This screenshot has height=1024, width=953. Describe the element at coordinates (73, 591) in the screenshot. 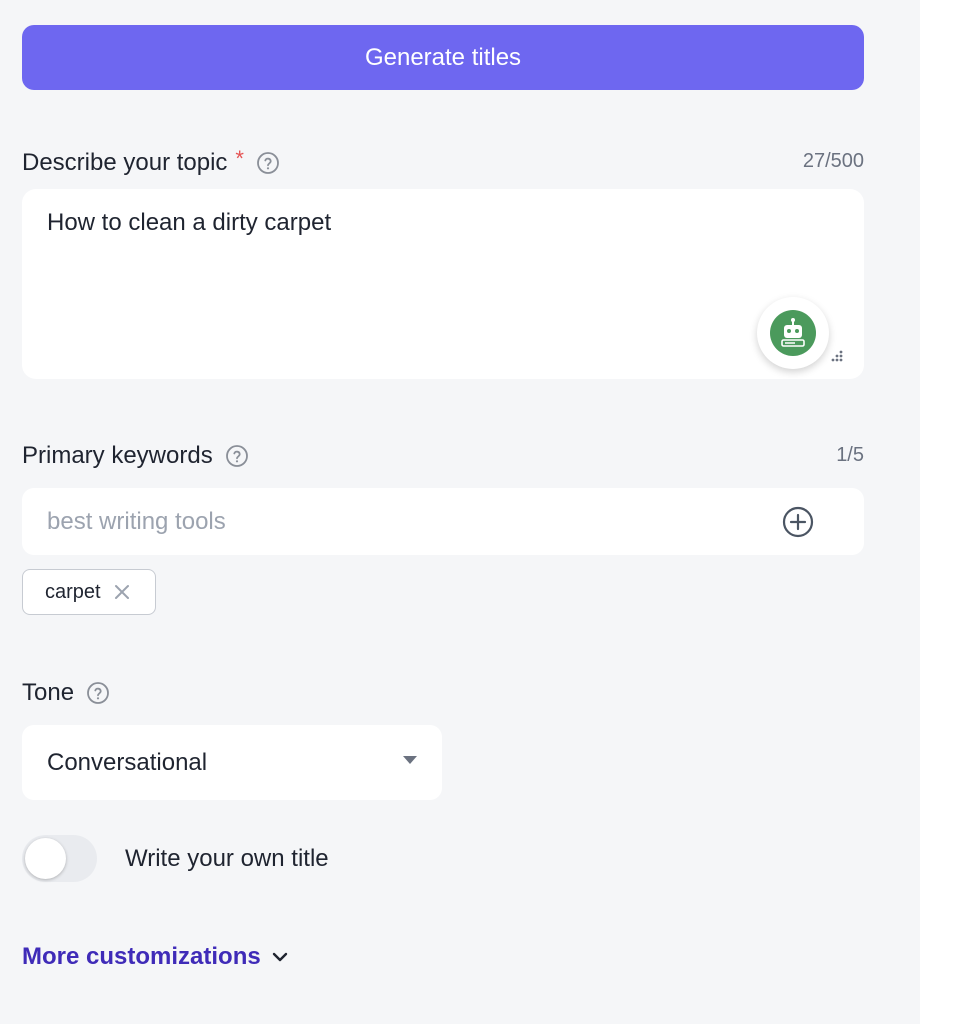

I see `keyword-chip-label: carpet` at that location.